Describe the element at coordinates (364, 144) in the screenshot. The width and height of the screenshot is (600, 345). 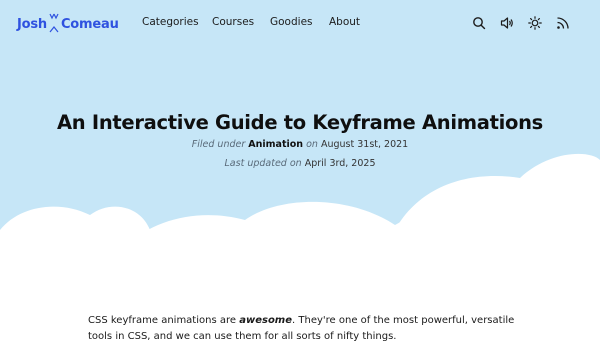
I see `publish-date: August 31st, 2021` at that location.